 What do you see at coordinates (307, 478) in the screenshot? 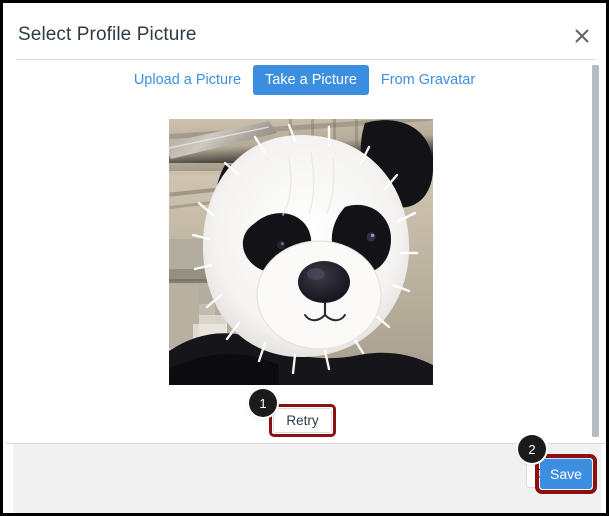
I see `dialog-footer: Cancel` at bounding box center [307, 478].